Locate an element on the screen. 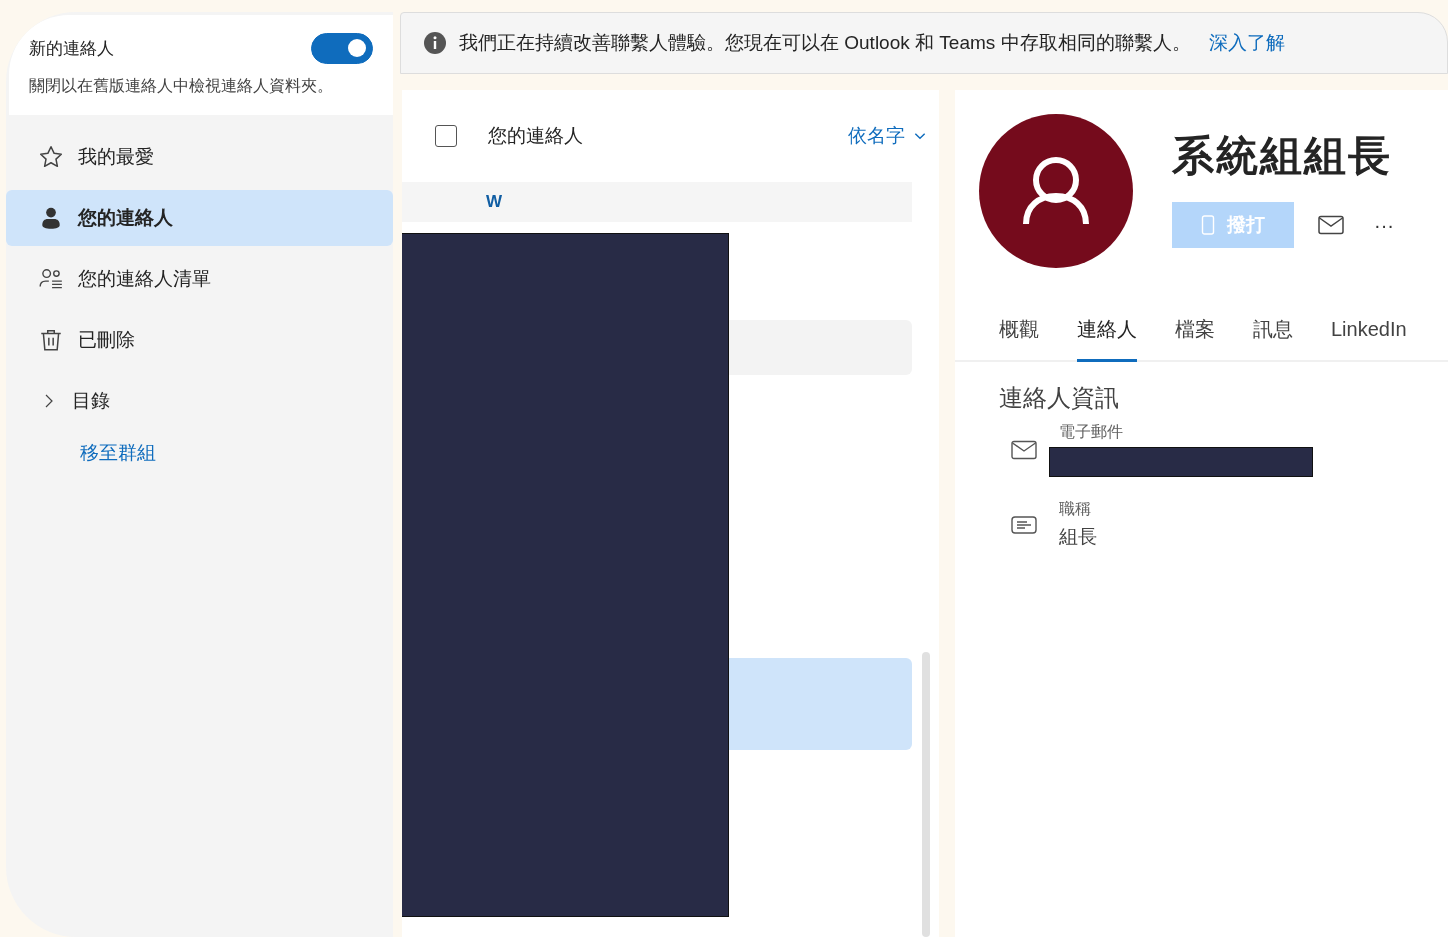 The height and width of the screenshot is (937, 1448). tab: 概觀 is located at coordinates (1019, 335).